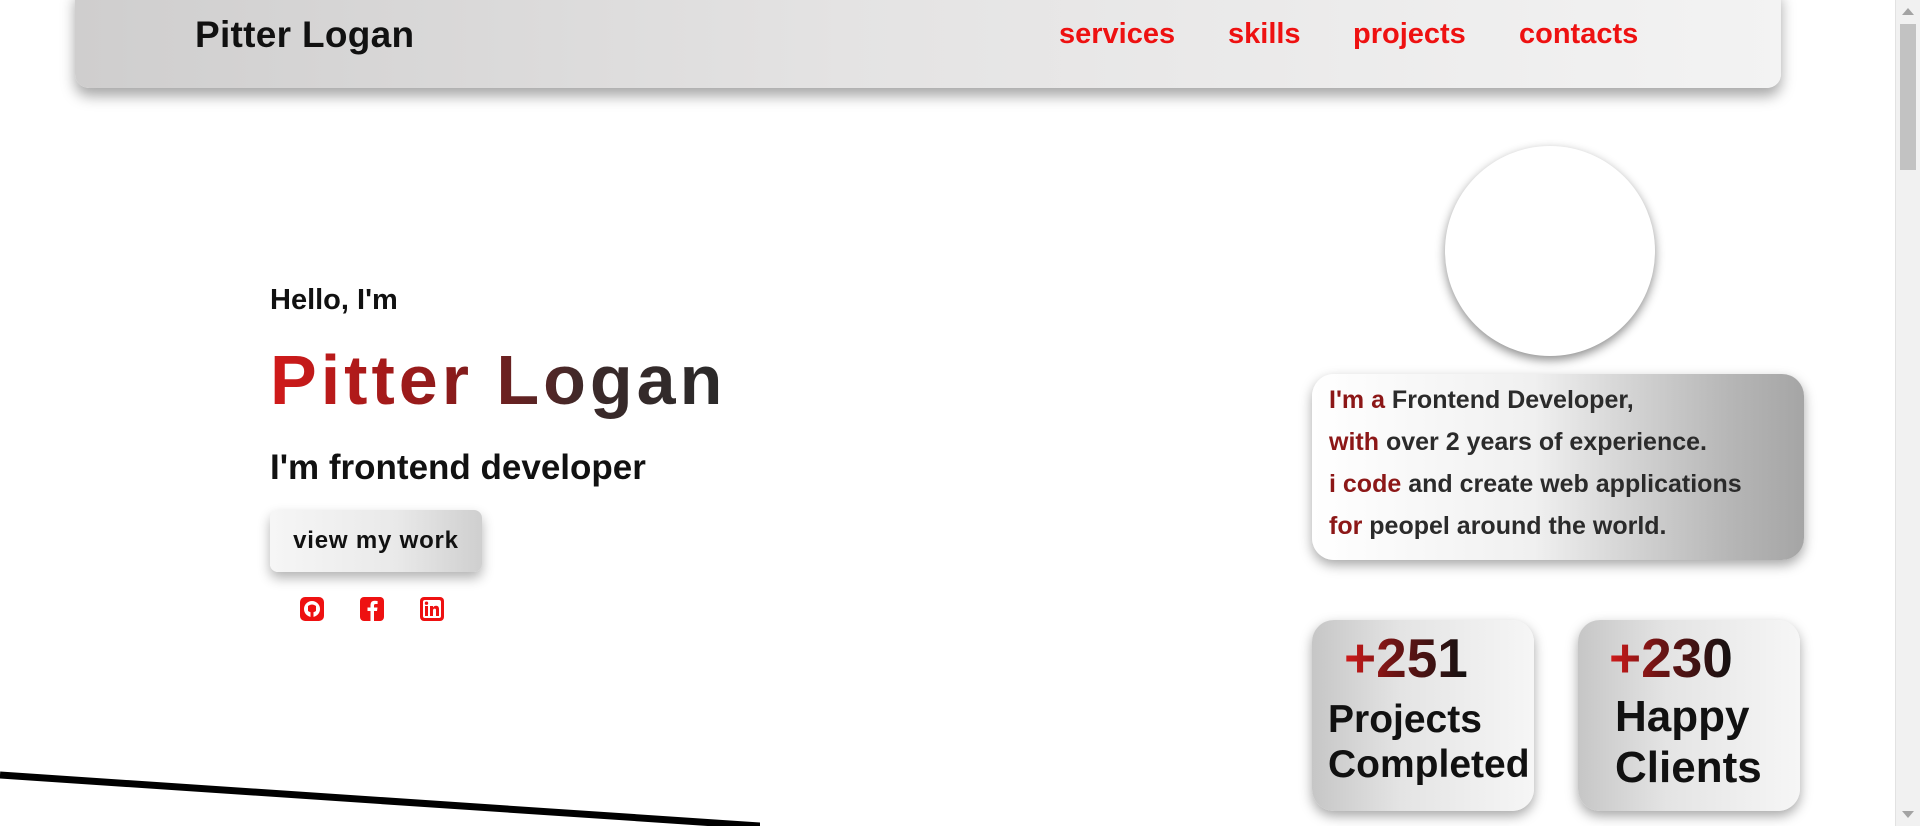 This screenshot has width=1920, height=826. Describe the element at coordinates (380, 798) in the screenshot. I see `decorative-diagonal-line` at that location.